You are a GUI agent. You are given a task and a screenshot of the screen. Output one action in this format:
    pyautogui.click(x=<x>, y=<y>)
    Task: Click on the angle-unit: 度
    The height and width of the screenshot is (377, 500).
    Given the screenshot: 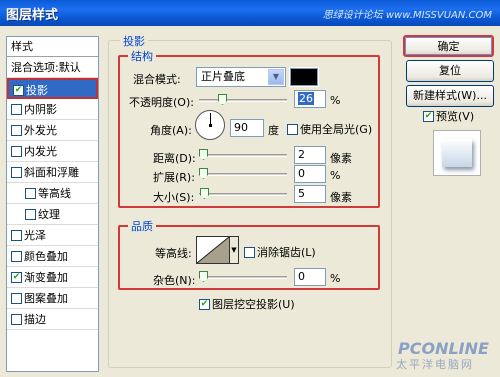 What is the action you would take?
    pyautogui.click(x=273, y=130)
    